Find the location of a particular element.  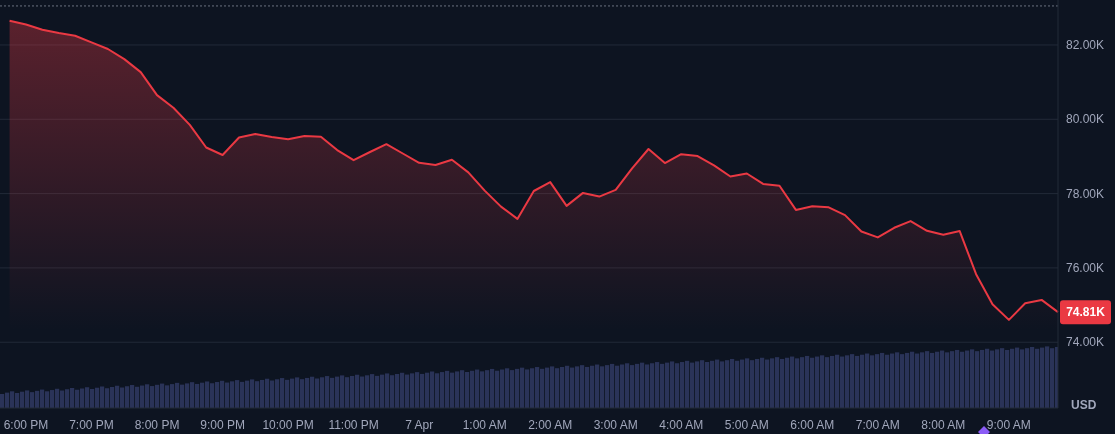

x-axis-label: 9:00 AM is located at coordinates (1008, 425).